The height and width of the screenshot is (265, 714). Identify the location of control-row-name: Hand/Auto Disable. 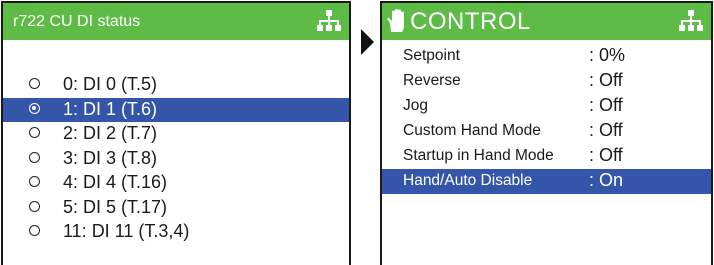
(468, 180).